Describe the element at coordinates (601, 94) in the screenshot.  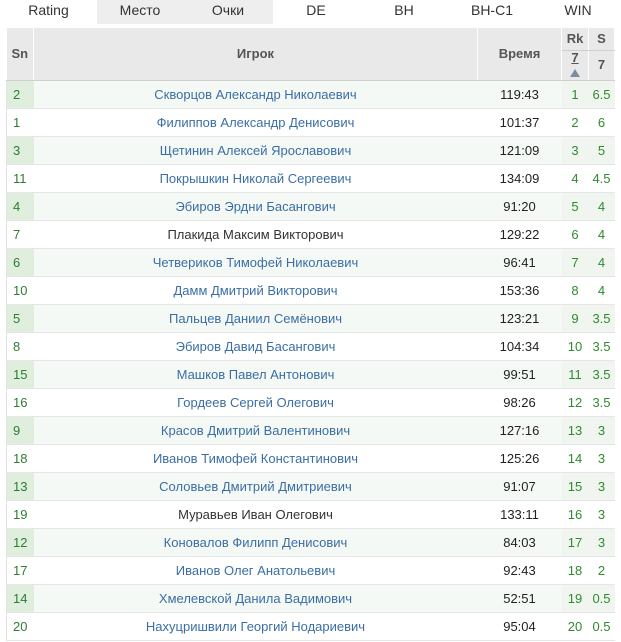
I see `cell-score: 6.5` at that location.